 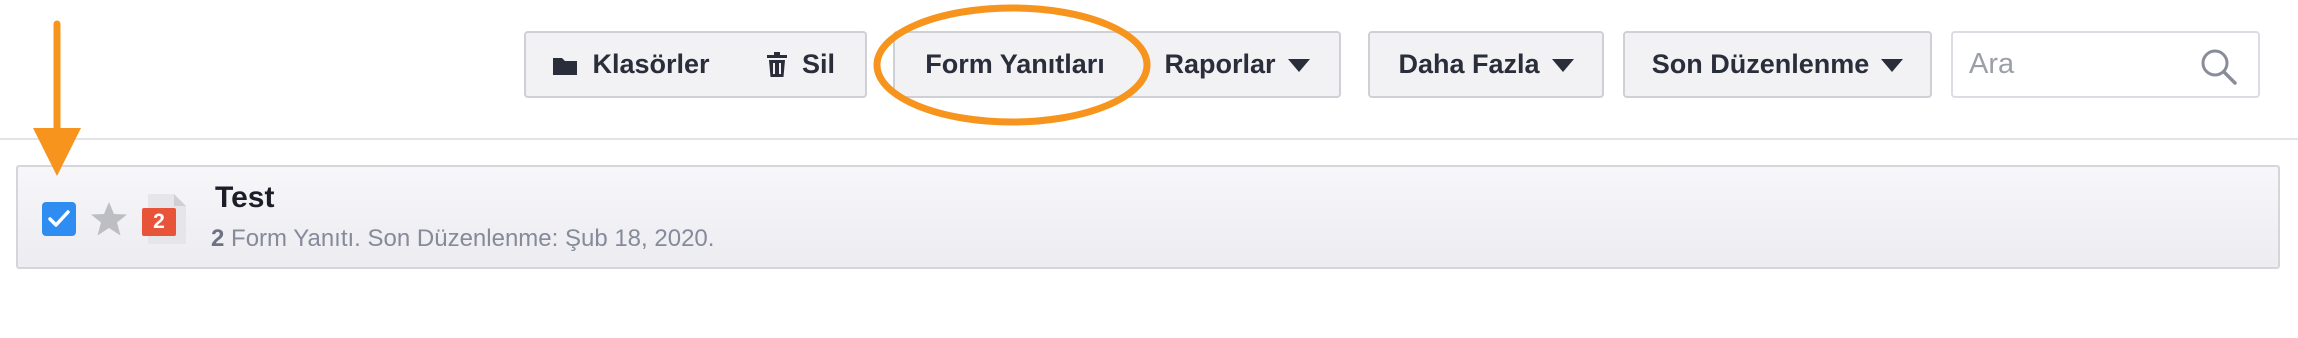 I want to click on more-label: Daha Fazla, so click(x=1469, y=64).